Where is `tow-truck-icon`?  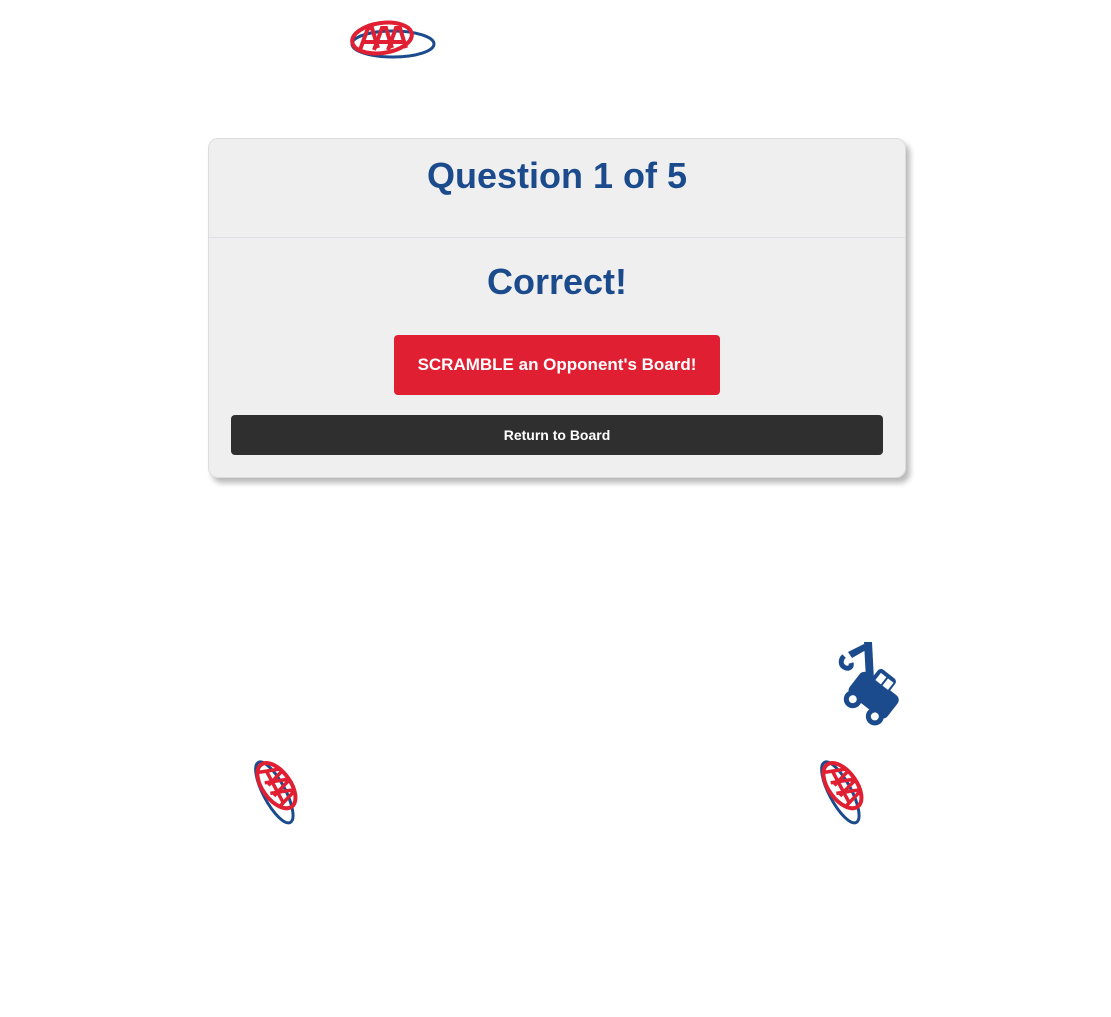 tow-truck-icon is located at coordinates (868, 684).